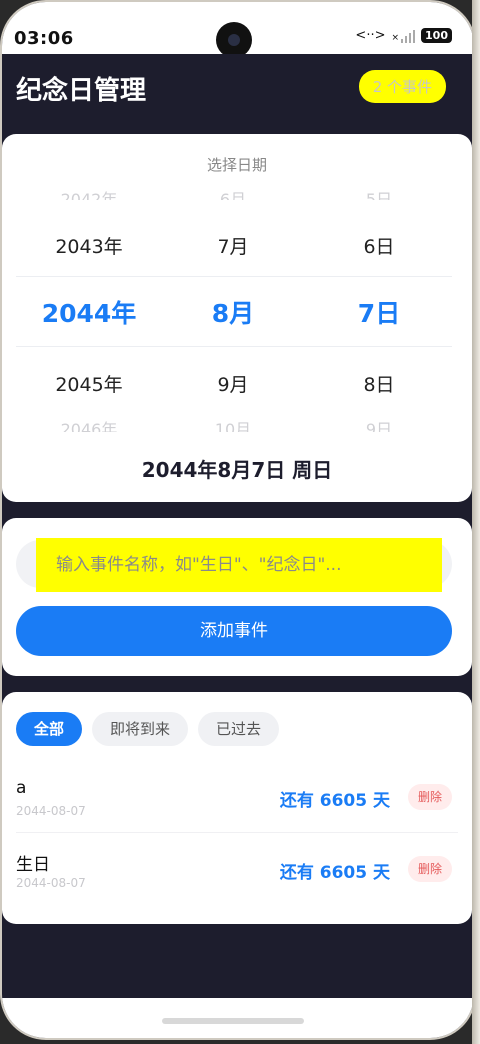  Describe the element at coordinates (49, 729) in the screenshot. I see `tab-all: 全部` at that location.